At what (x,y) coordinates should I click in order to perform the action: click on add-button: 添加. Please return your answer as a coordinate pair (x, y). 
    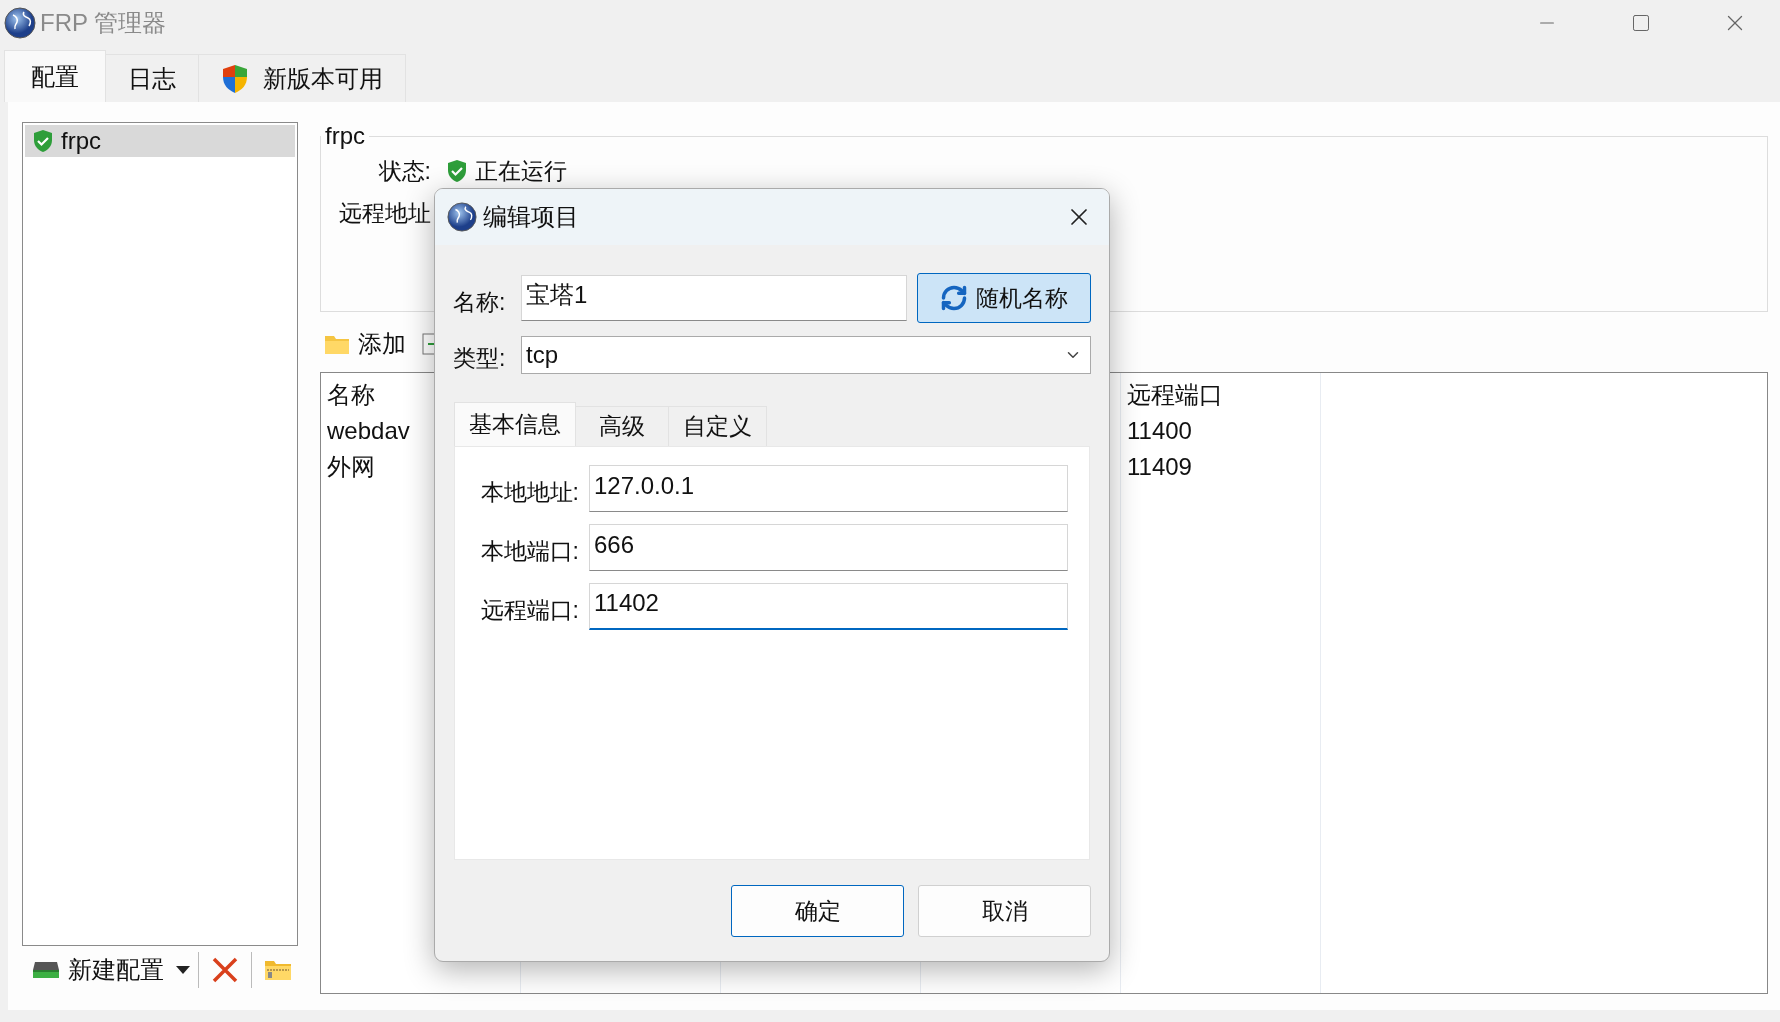
    Looking at the image, I should click on (365, 344).